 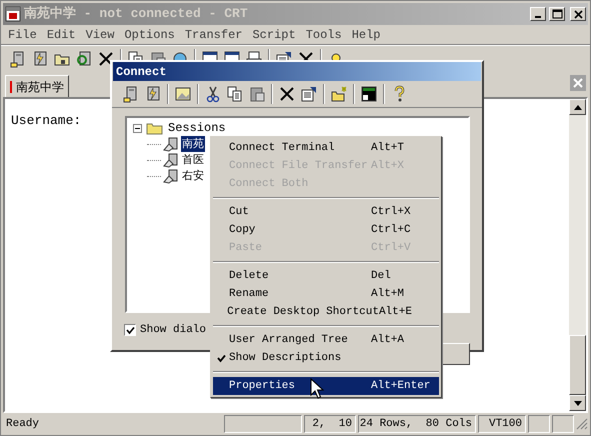 What do you see at coordinates (136, 14) in the screenshot?
I see `window-title: 南苑中学 - not connected - CRT` at bounding box center [136, 14].